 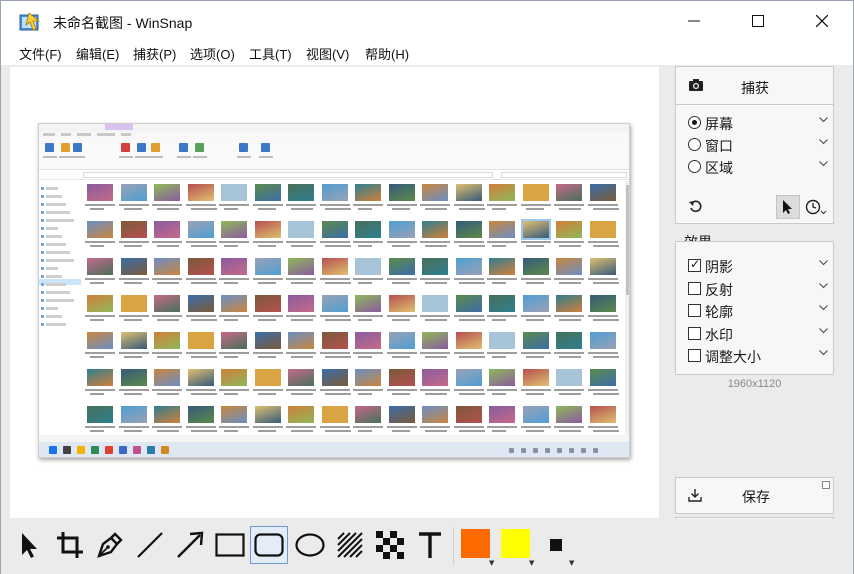 I want to click on ellipse-tool, so click(x=310, y=545).